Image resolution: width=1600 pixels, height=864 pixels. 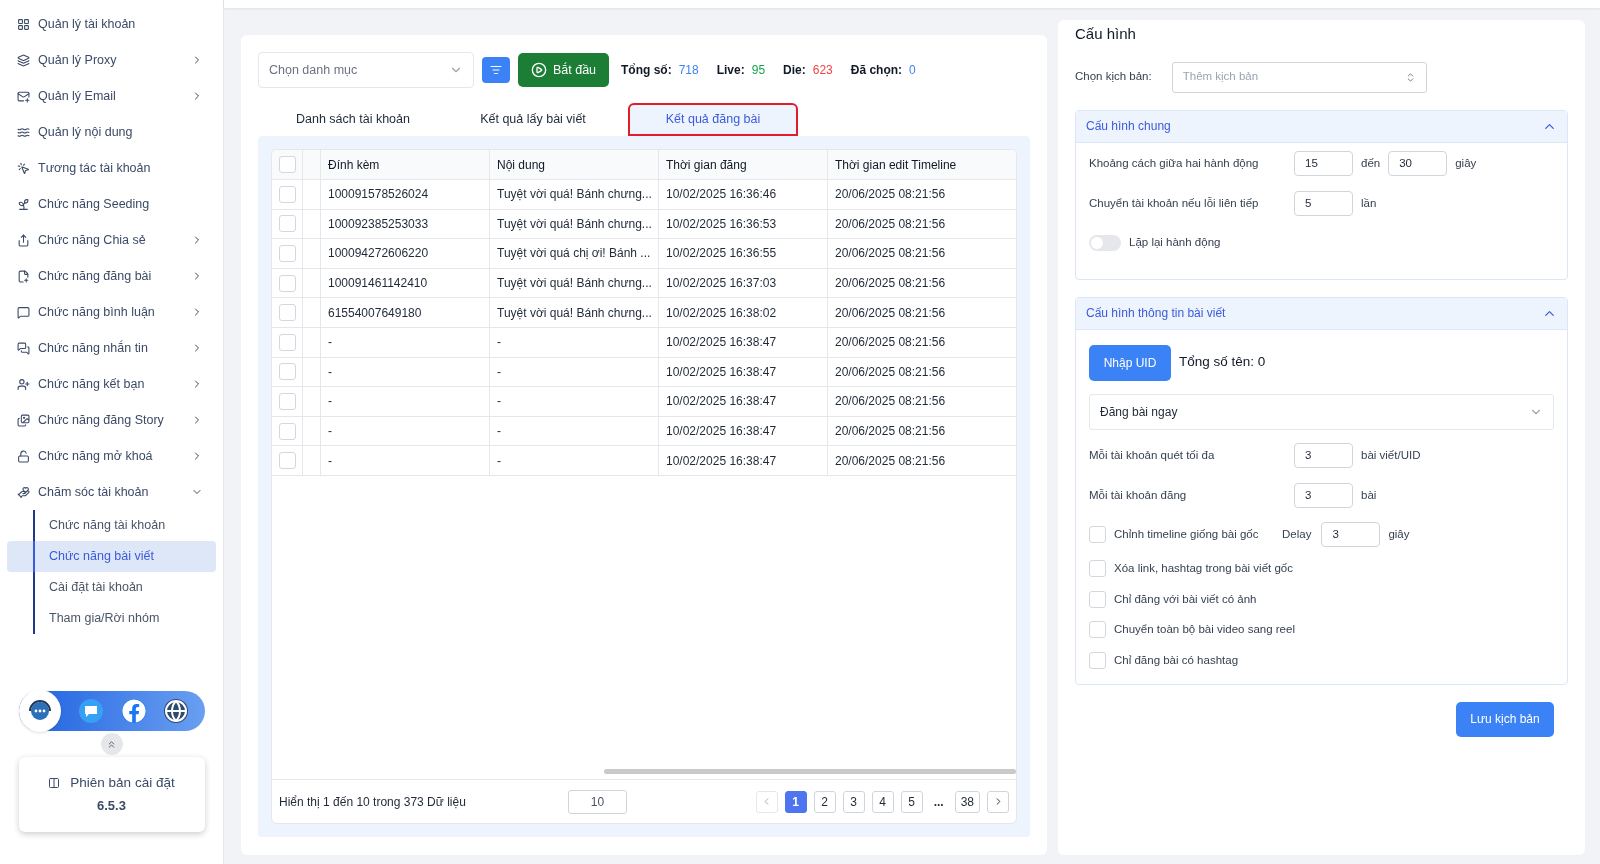 I want to click on facebook-icon, so click(x=133, y=711).